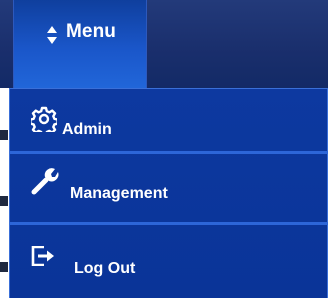  I want to click on wrench-icon, so click(45, 181).